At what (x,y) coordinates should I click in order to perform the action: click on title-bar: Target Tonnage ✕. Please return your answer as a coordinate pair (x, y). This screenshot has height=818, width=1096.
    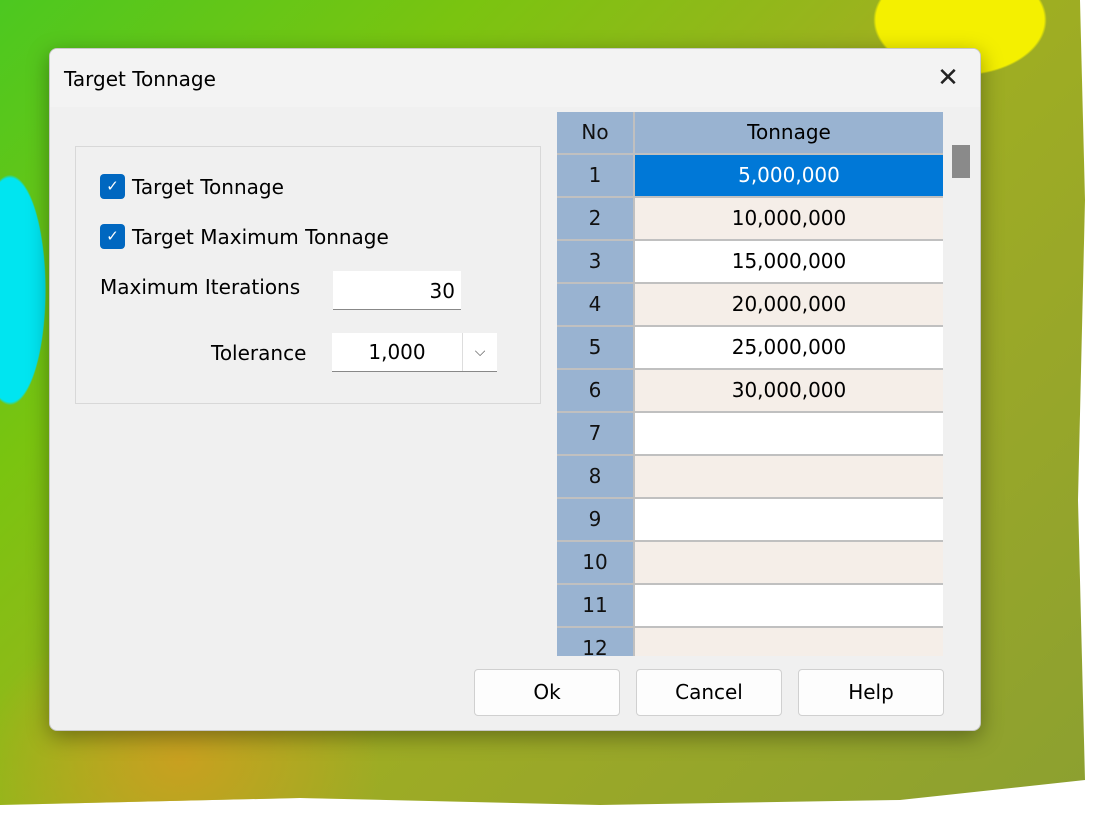
    Looking at the image, I should click on (515, 78).